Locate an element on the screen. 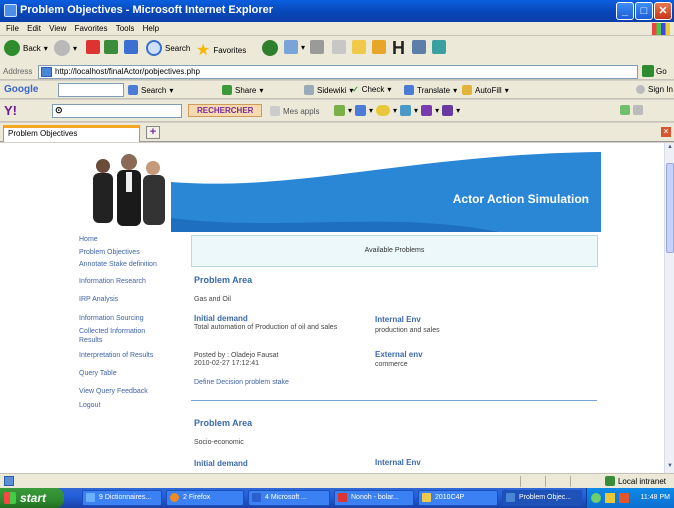 The height and width of the screenshot is (508, 674). tray-app-icon is located at coordinates (624, 498).